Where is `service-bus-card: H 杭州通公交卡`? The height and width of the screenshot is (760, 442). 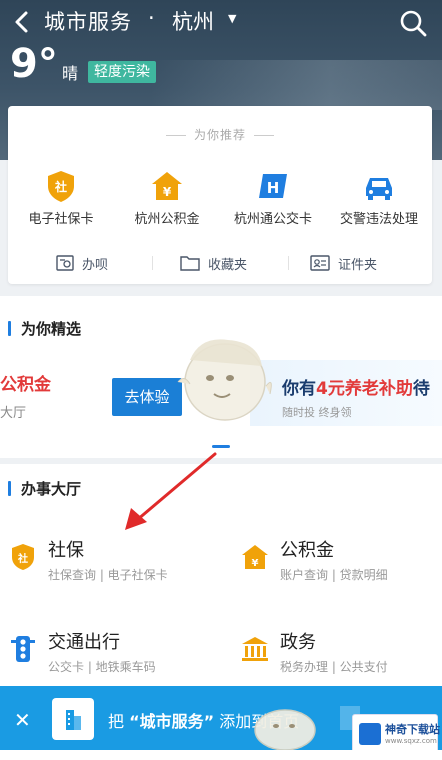
service-bus-card: H 杭州通公交卡 is located at coordinates (273, 197).